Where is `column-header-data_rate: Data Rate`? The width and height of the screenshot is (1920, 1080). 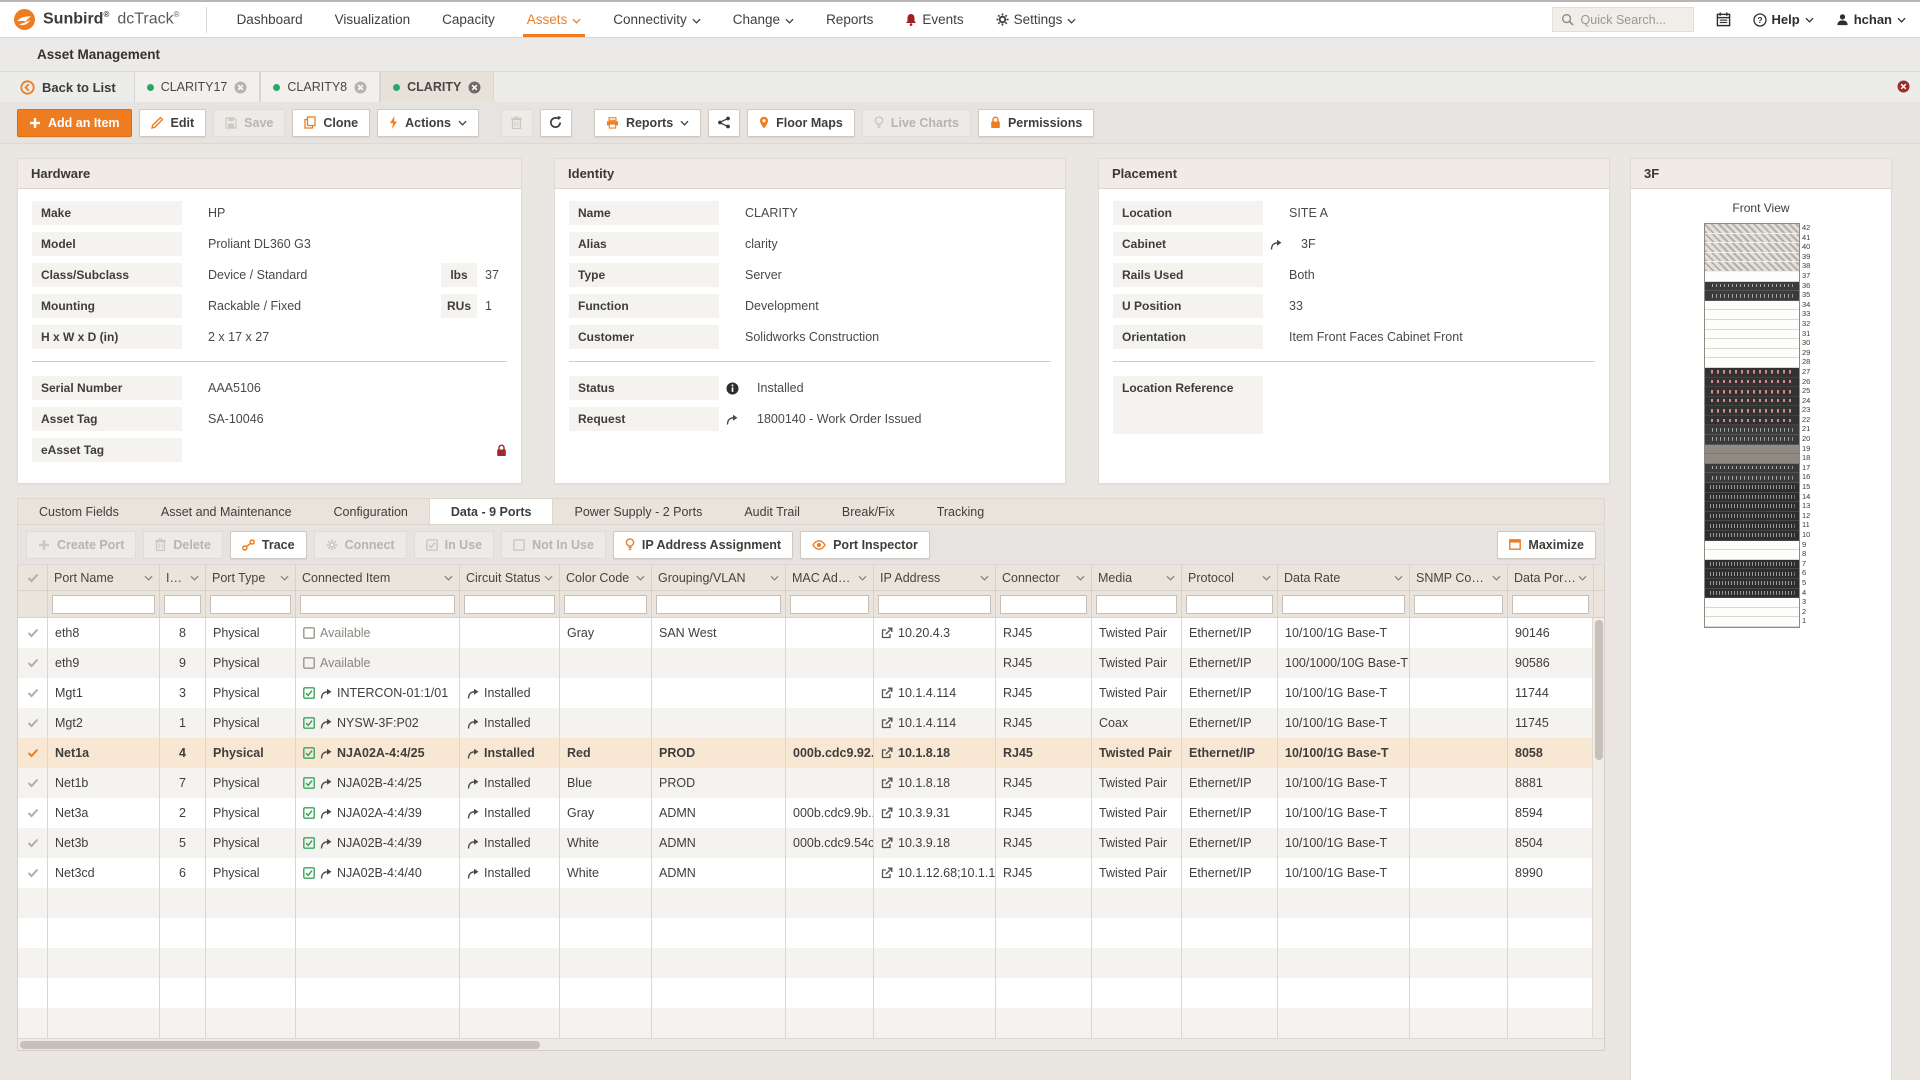
column-header-data_rate: Data Rate is located at coordinates (1344, 577).